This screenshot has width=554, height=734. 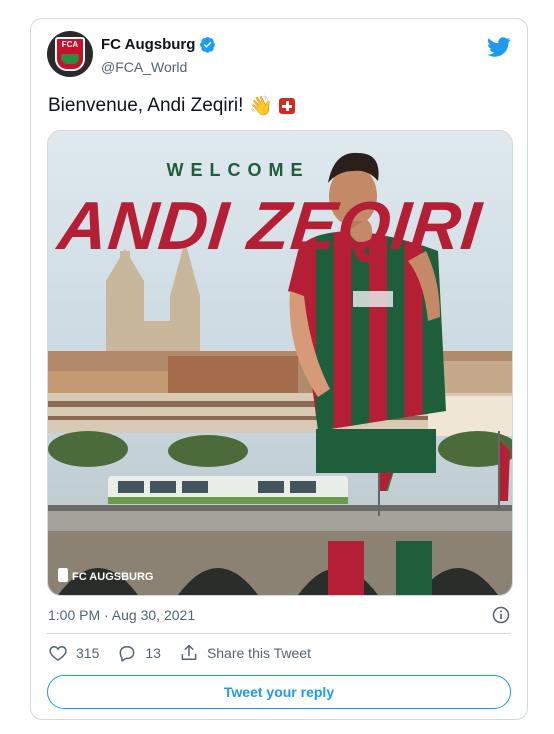 I want to click on media-watermark: FC AUGSBURG, so click(x=112, y=577).